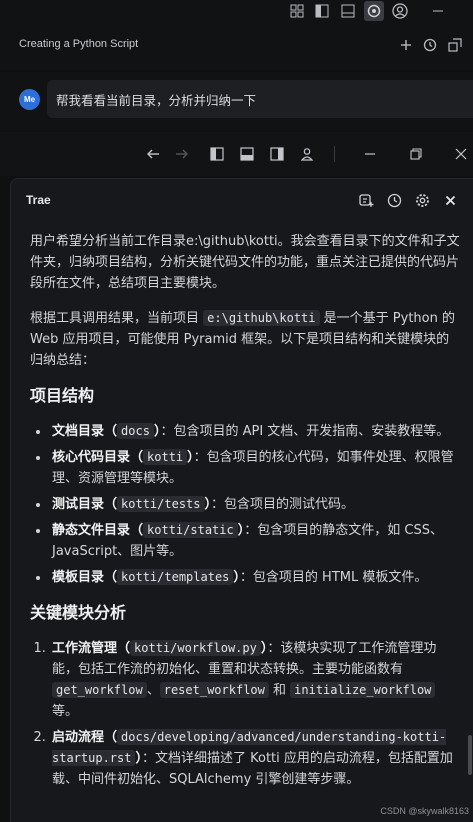 The height and width of the screenshot is (822, 473). Describe the element at coordinates (217, 154) in the screenshot. I see `toggle-sidebar-icon` at that location.